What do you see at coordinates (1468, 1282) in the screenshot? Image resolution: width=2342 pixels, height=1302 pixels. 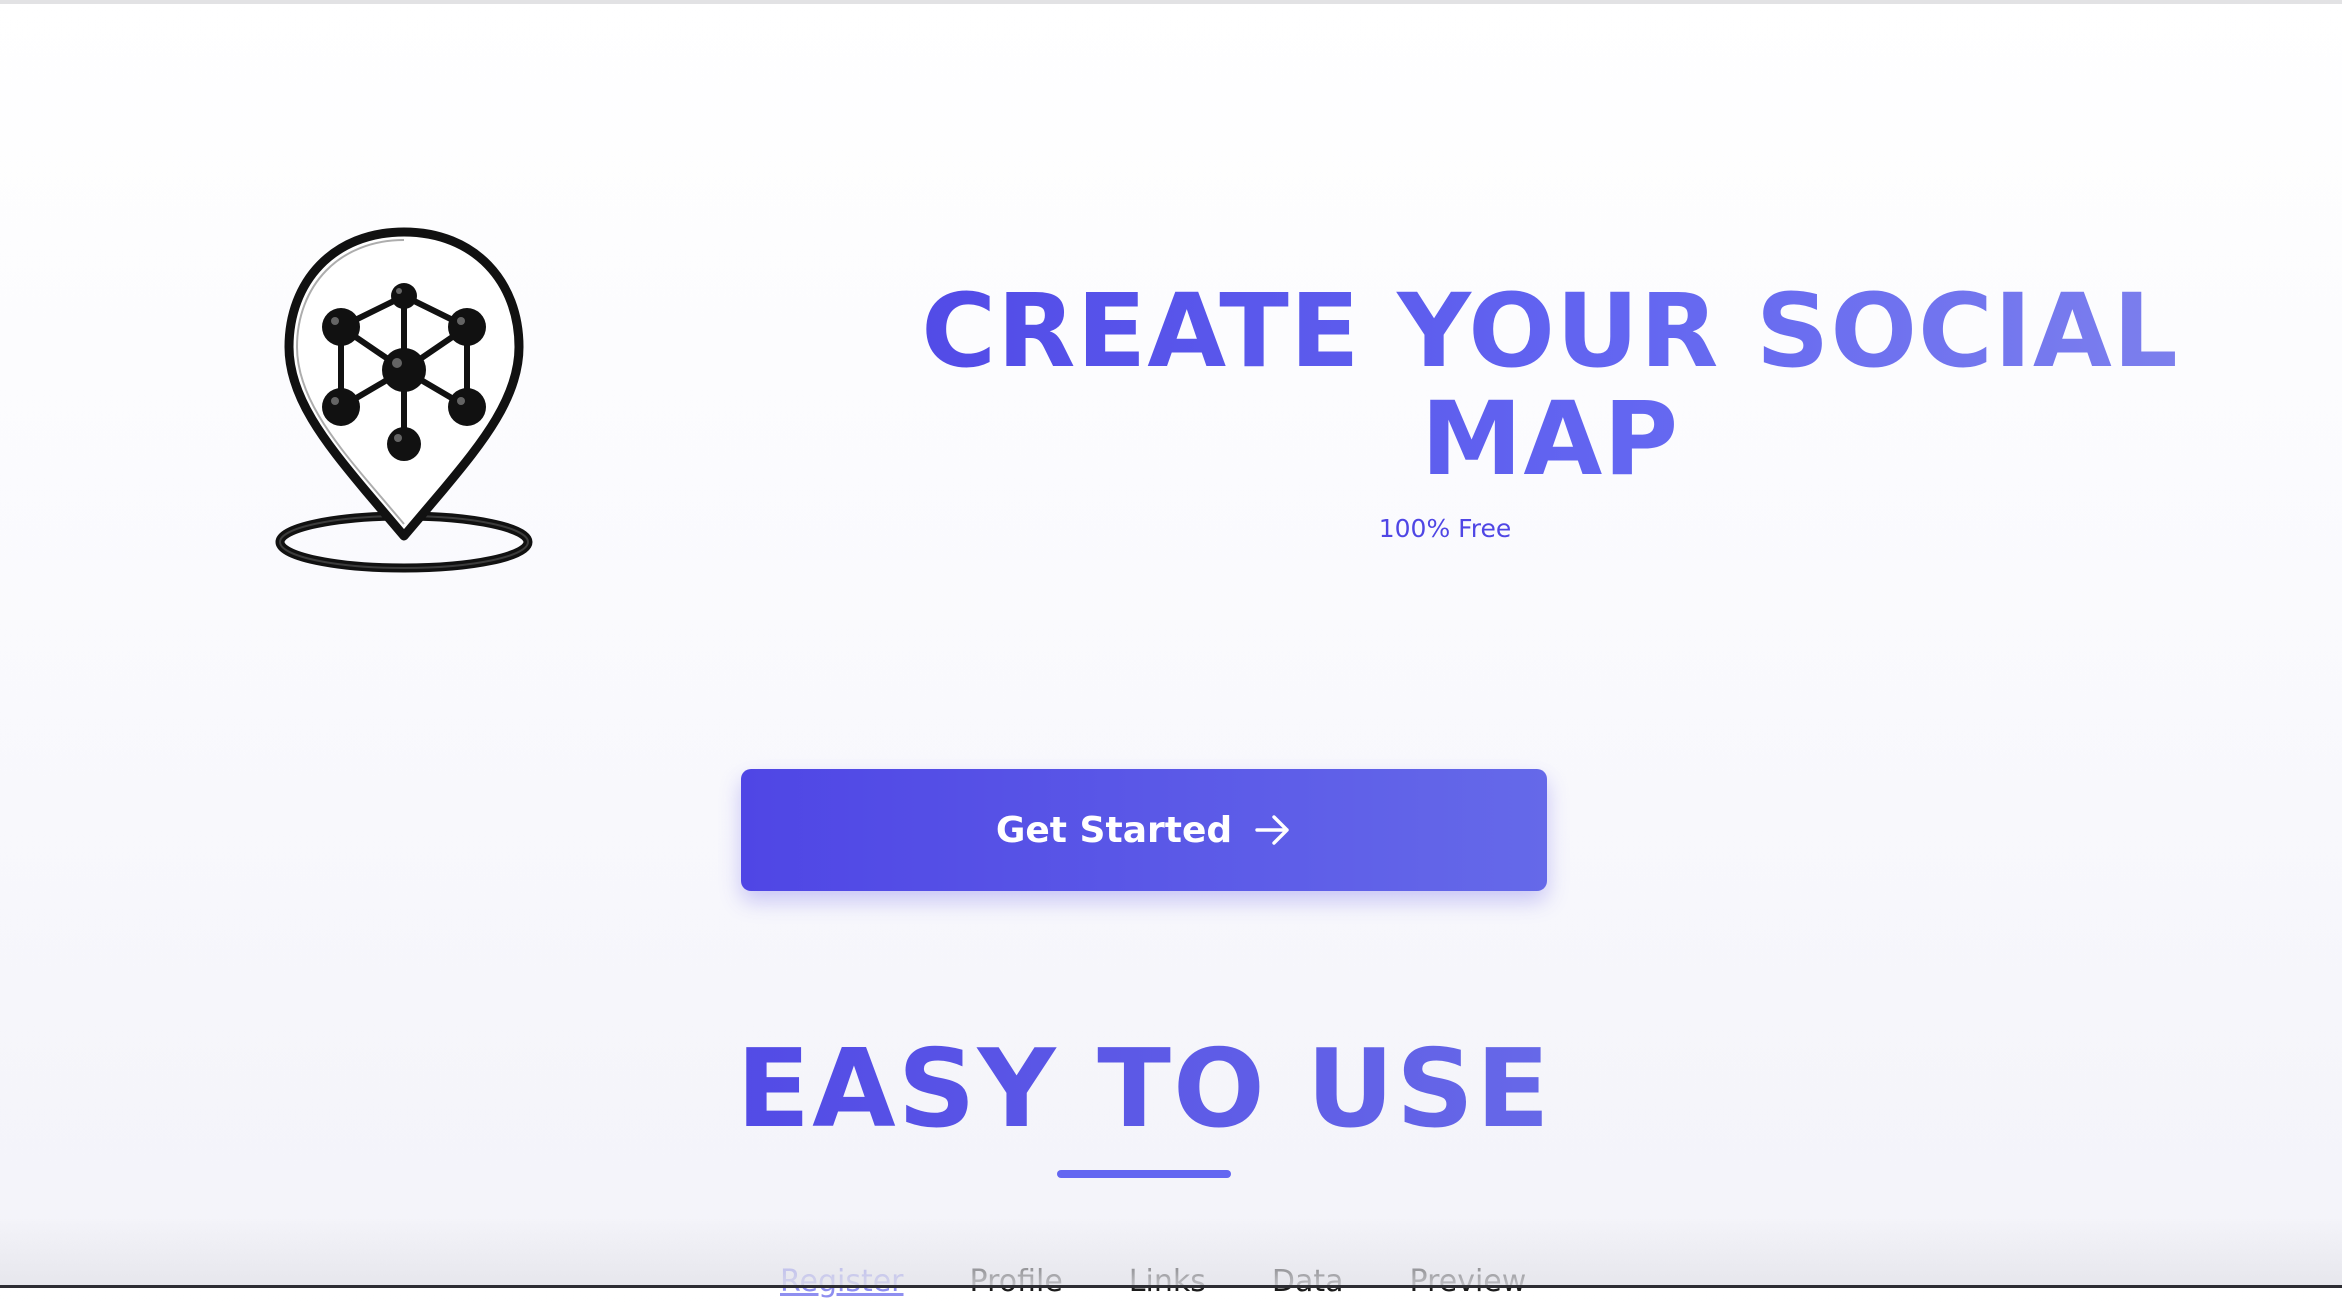 I see `tab-preview: Preview` at bounding box center [1468, 1282].